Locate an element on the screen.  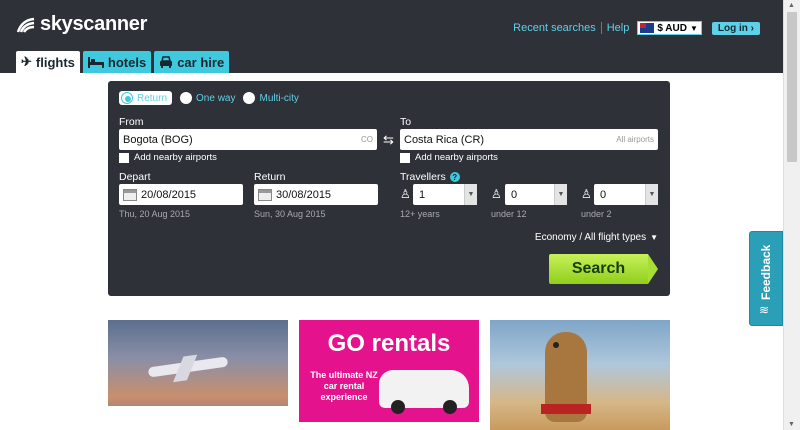
cabin-class-selector: Economy / All flight types ▼ is located at coordinates (596, 237).